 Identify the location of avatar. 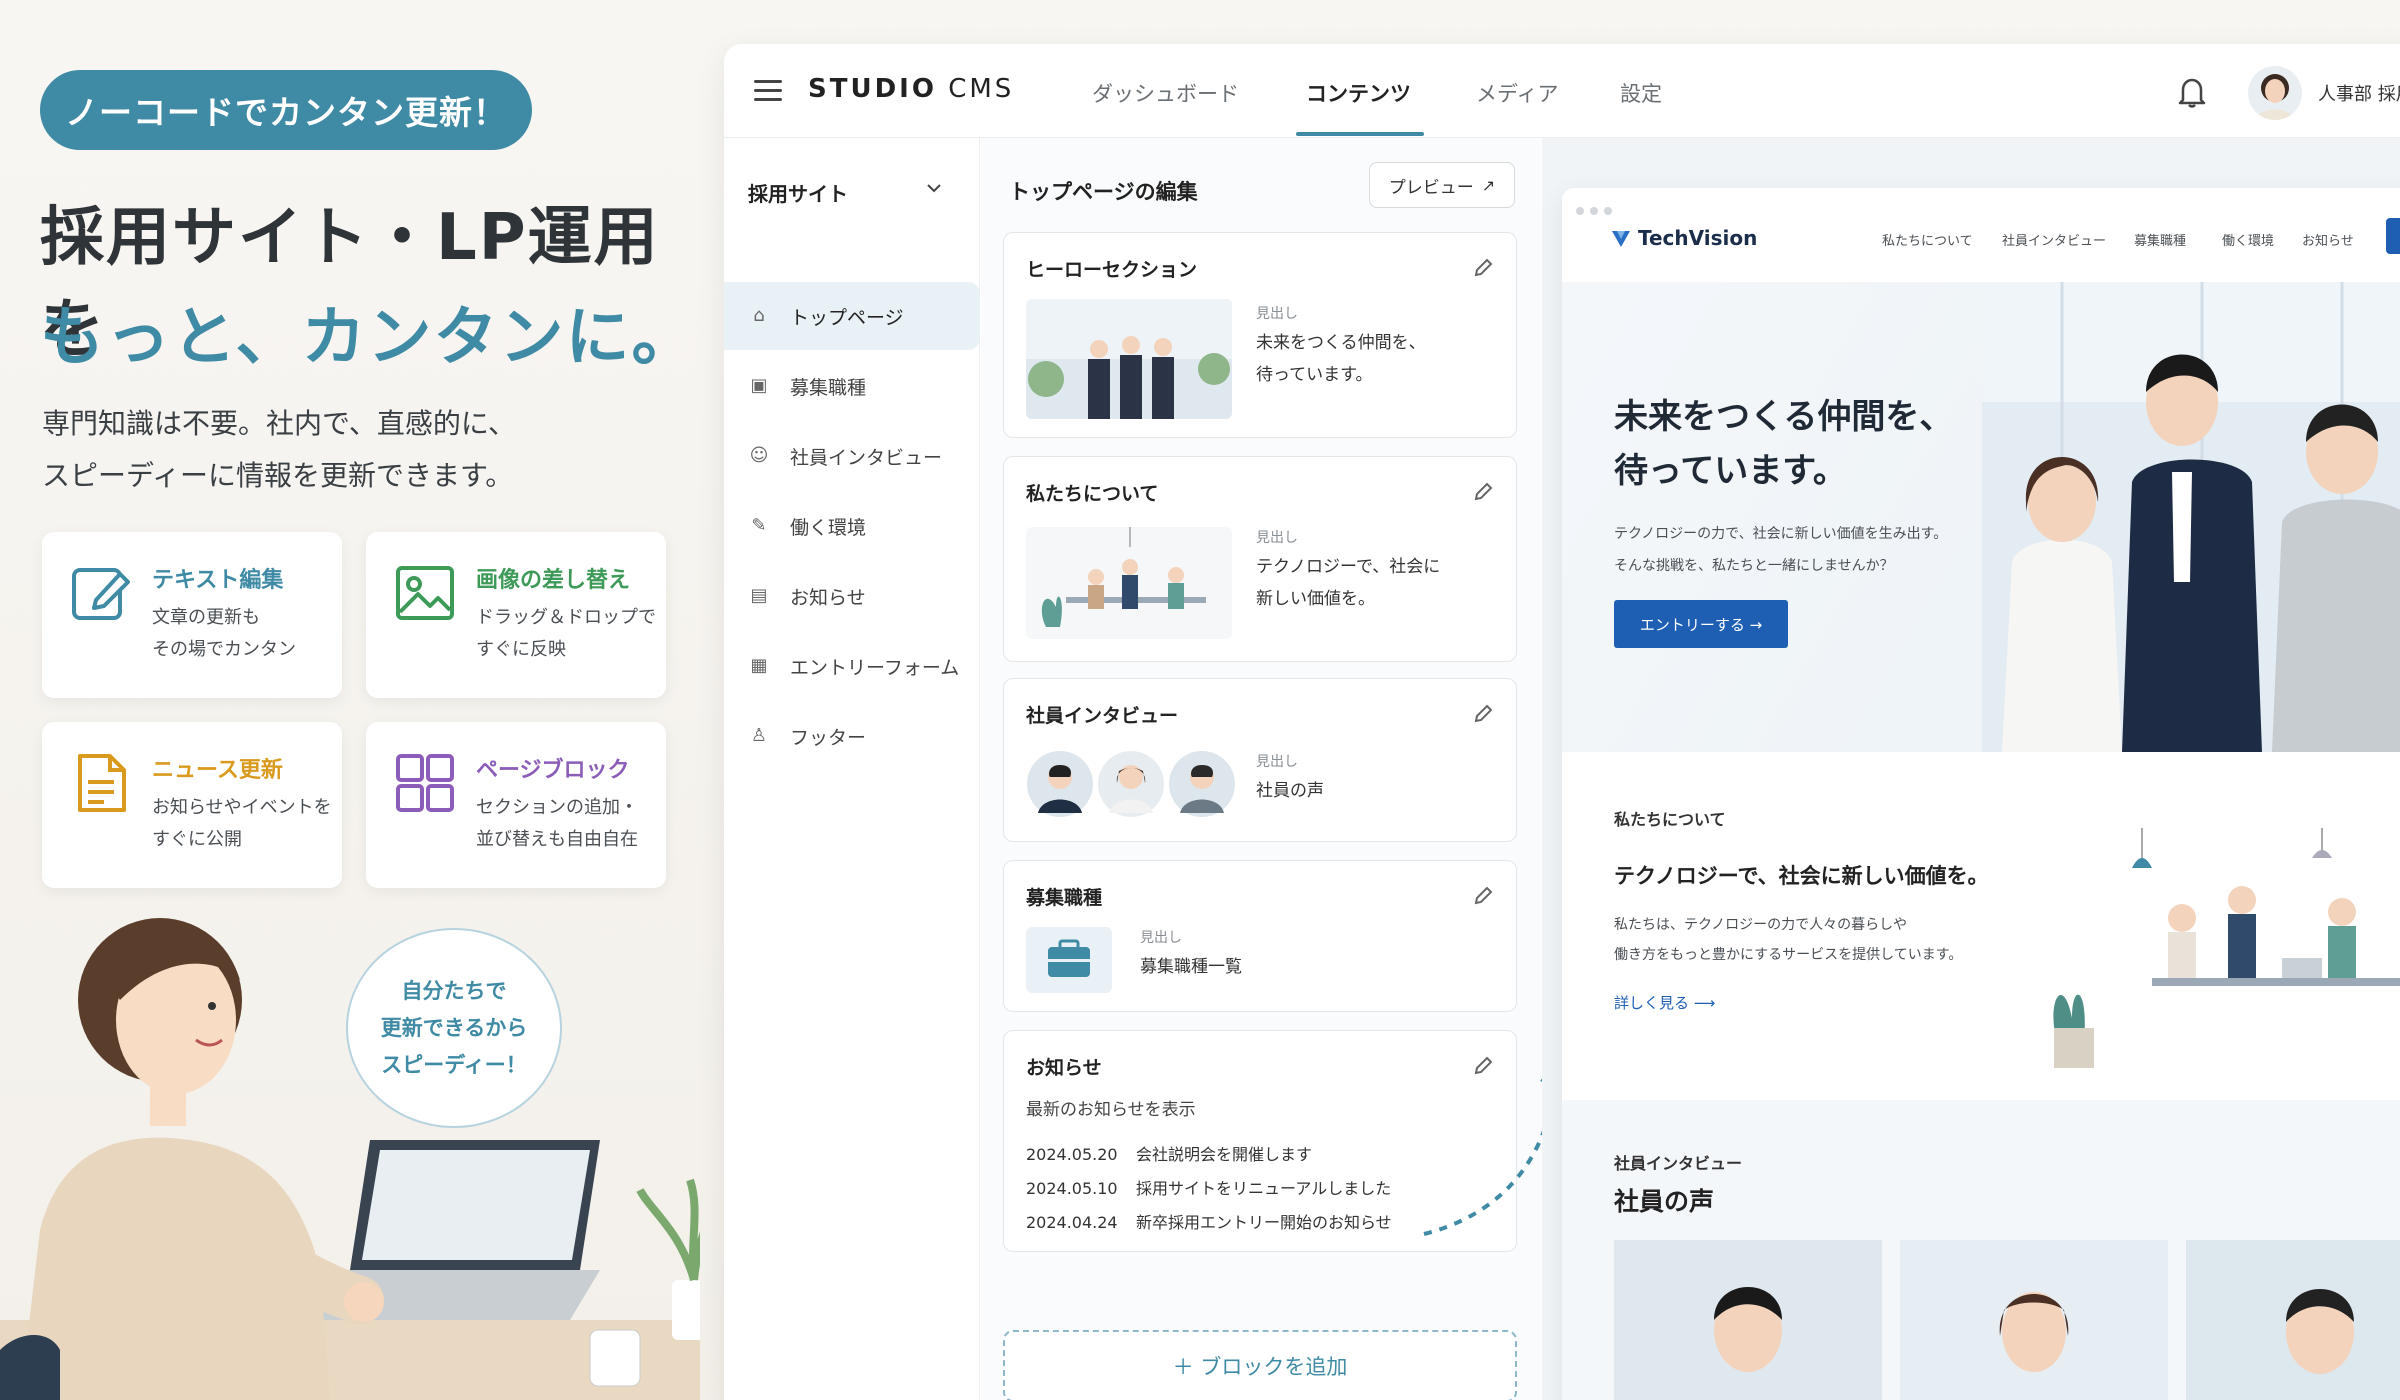
(2275, 93).